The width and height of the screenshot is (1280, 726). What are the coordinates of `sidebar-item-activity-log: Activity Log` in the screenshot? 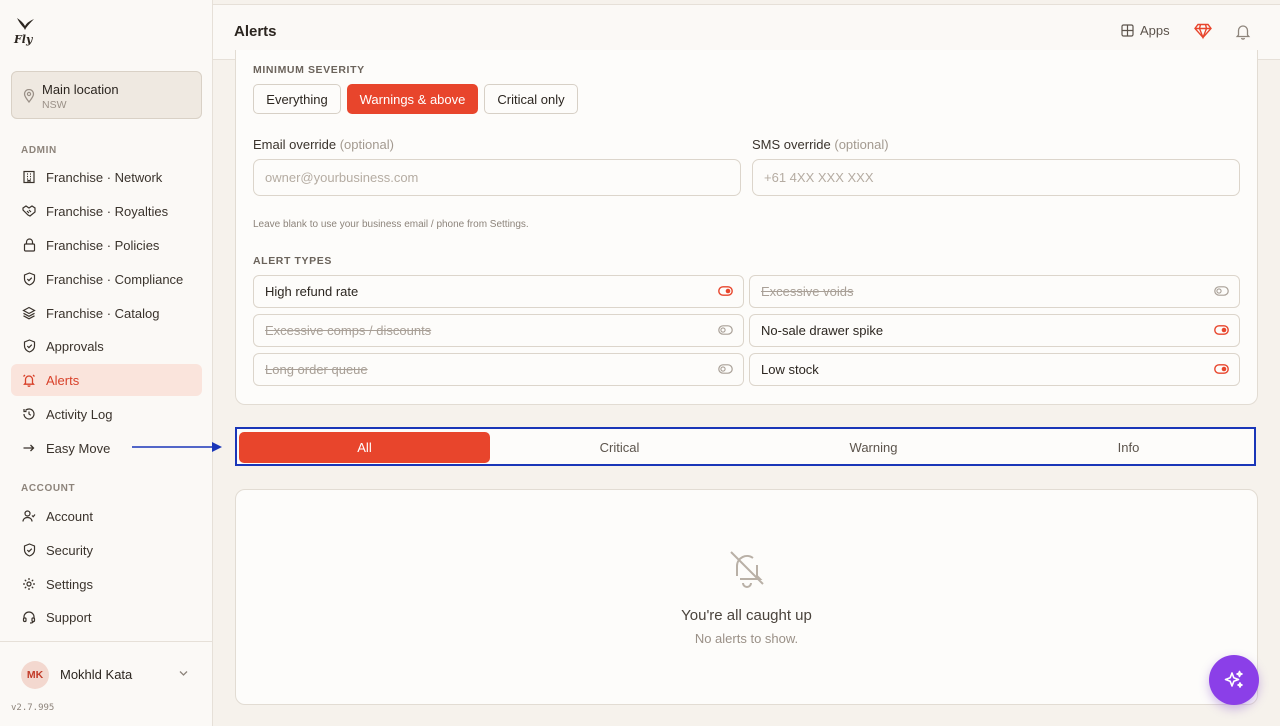 It's located at (106, 414).